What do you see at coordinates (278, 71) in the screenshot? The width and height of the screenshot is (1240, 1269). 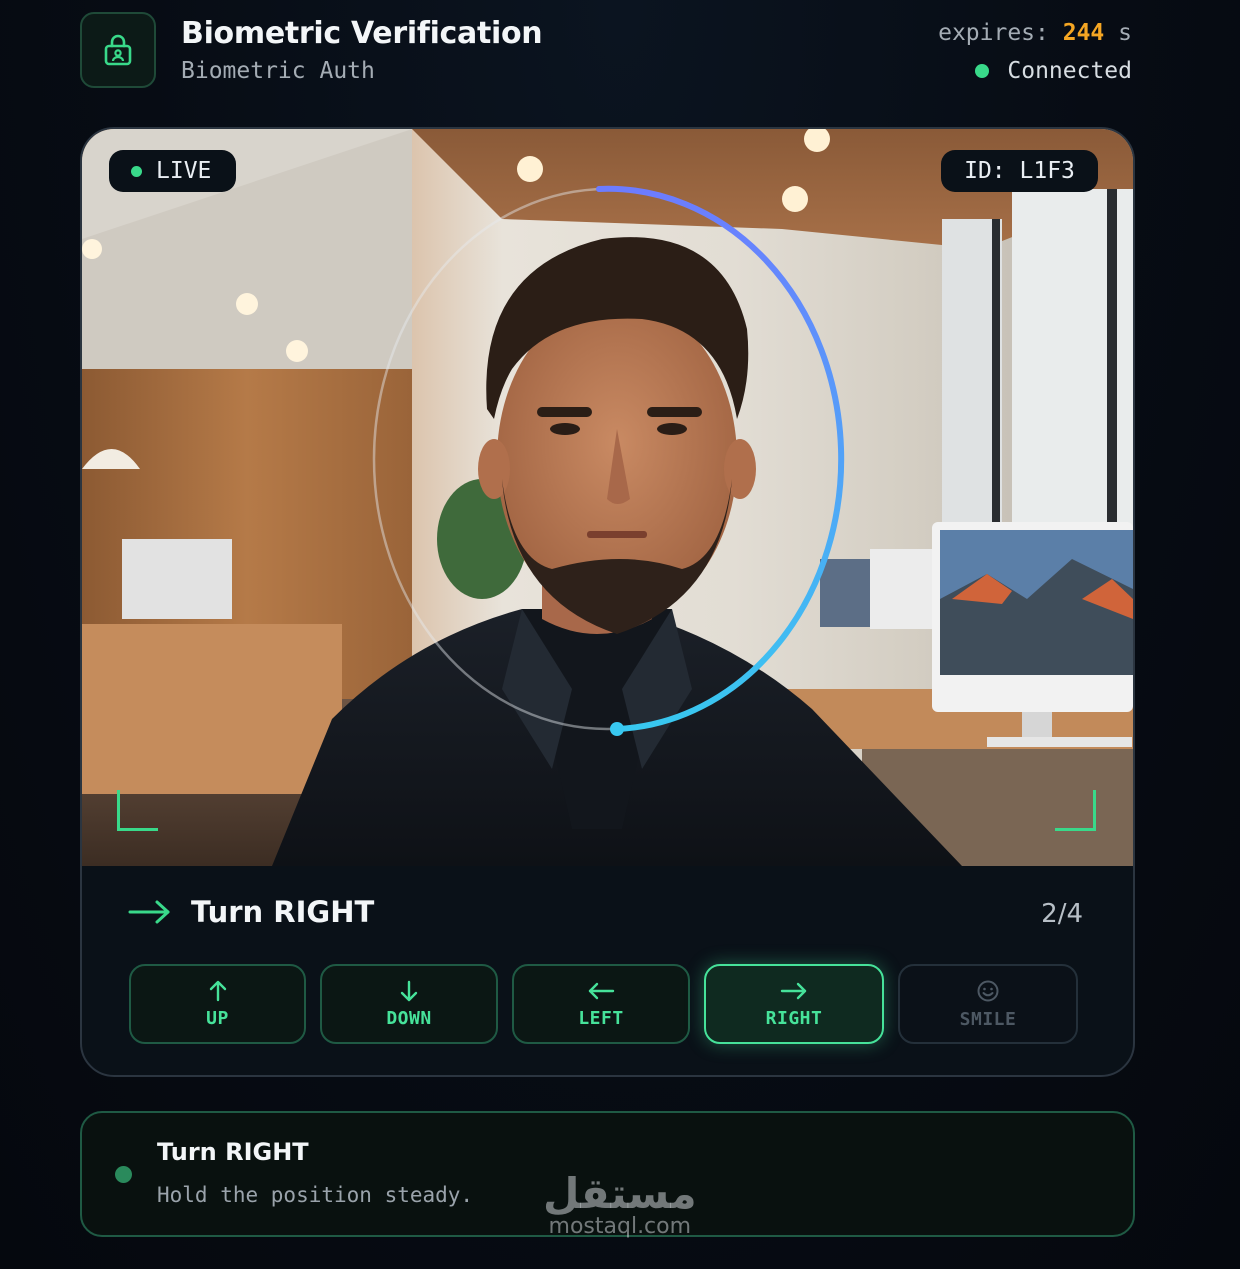 I see `page-subtitle: Biometric Auth` at bounding box center [278, 71].